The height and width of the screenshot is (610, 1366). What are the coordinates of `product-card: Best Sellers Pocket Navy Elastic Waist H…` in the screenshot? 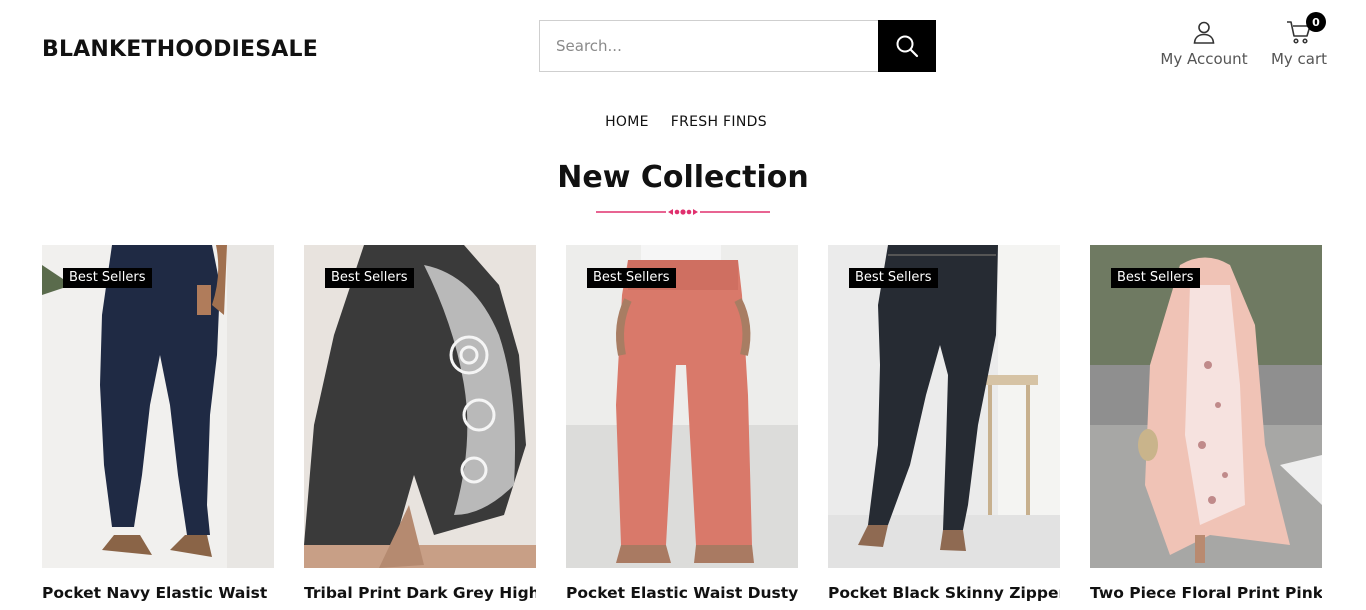 It's located at (158, 423).